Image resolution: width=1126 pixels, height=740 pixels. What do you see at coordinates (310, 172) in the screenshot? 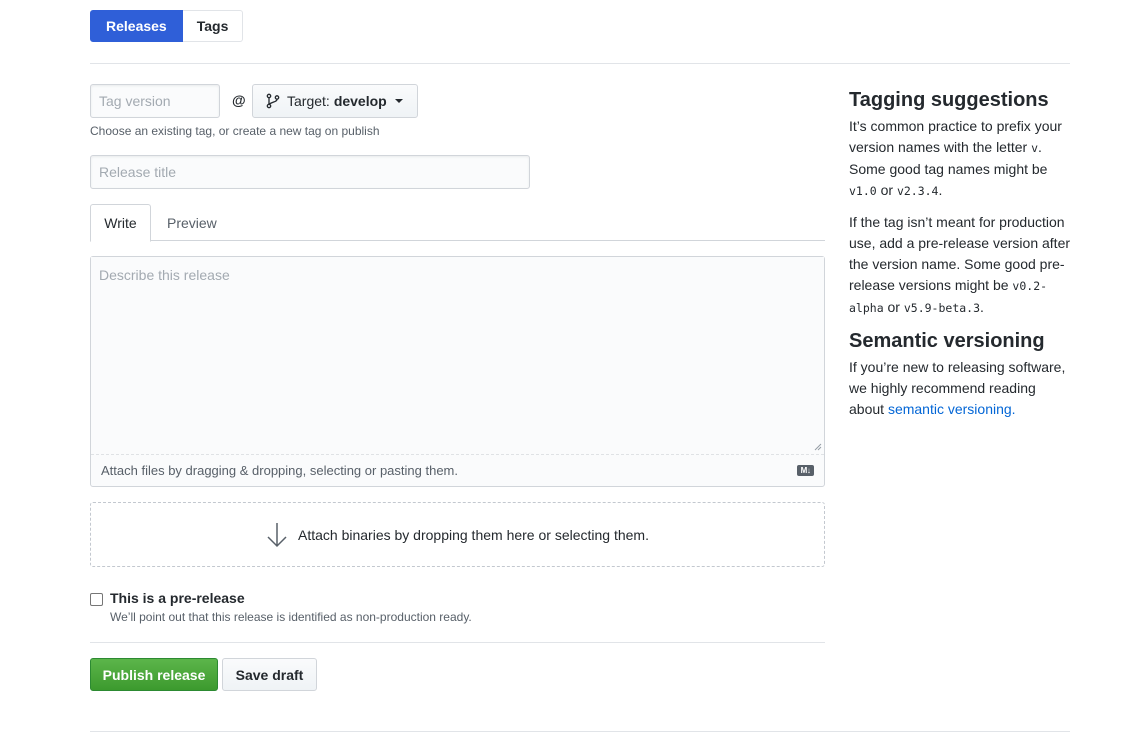
I see `release-title-input` at bounding box center [310, 172].